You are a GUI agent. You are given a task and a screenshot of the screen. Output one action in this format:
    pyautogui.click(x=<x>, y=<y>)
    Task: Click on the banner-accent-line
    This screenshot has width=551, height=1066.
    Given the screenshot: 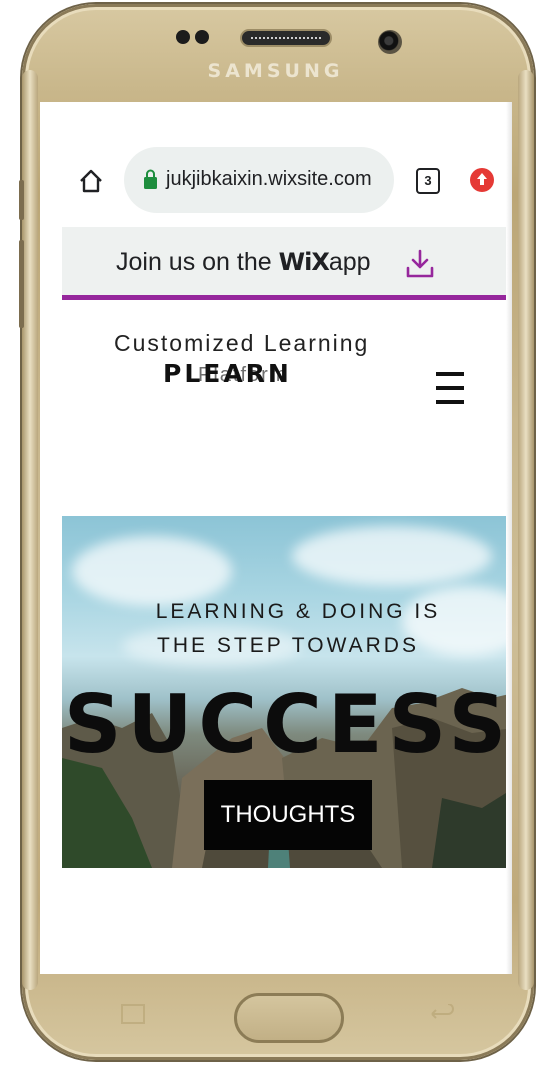 What is the action you would take?
    pyautogui.click(x=287, y=297)
    